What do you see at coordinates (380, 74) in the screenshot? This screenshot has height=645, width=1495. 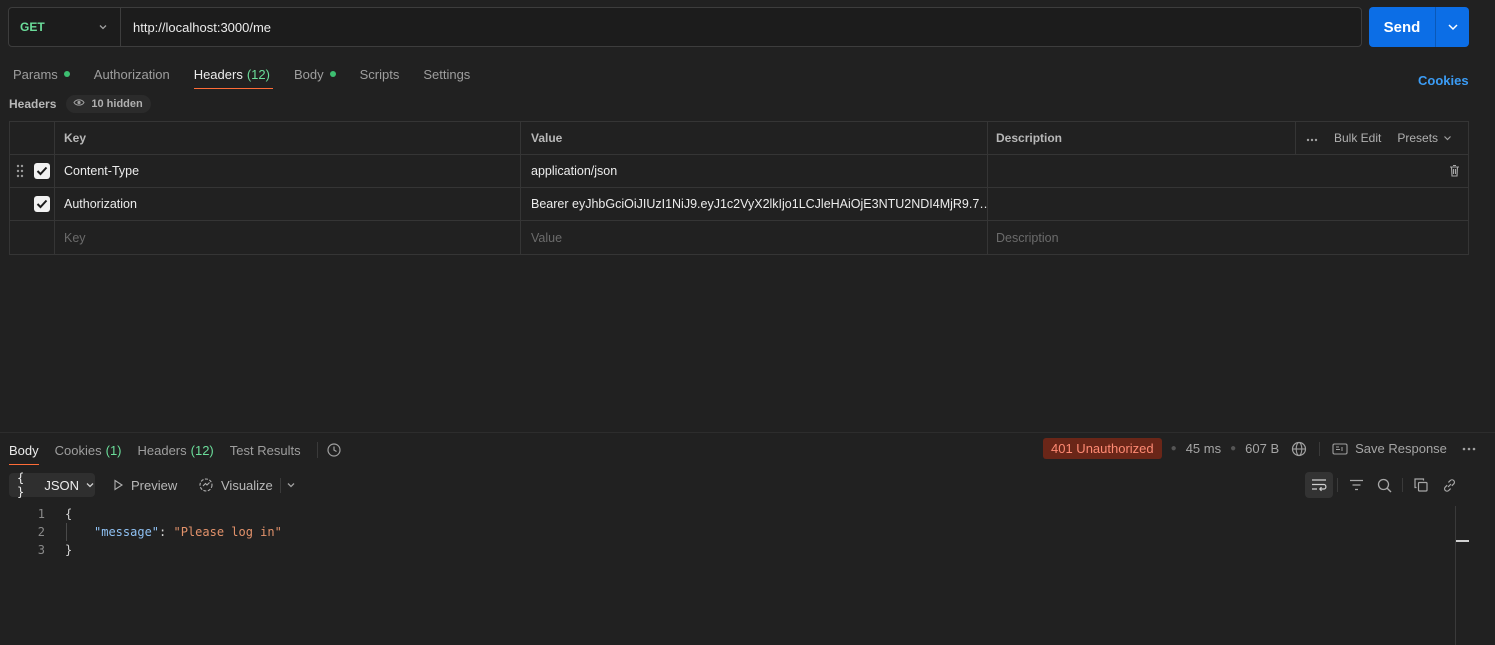 I see `tab-scripts: Scripts` at bounding box center [380, 74].